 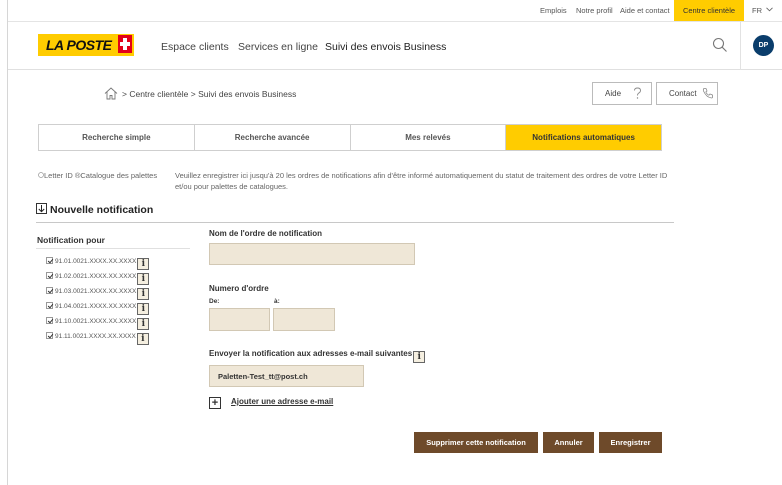 I want to click on section-divider, so click(x=355, y=222).